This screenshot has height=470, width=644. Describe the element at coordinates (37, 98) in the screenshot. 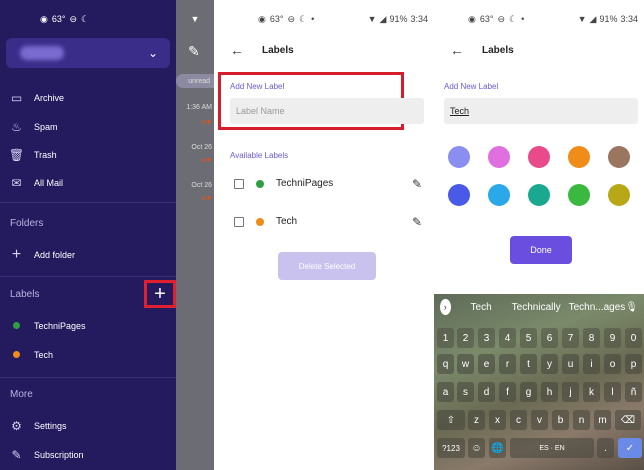

I see `drawer-item-archive: ▭ Archive` at that location.